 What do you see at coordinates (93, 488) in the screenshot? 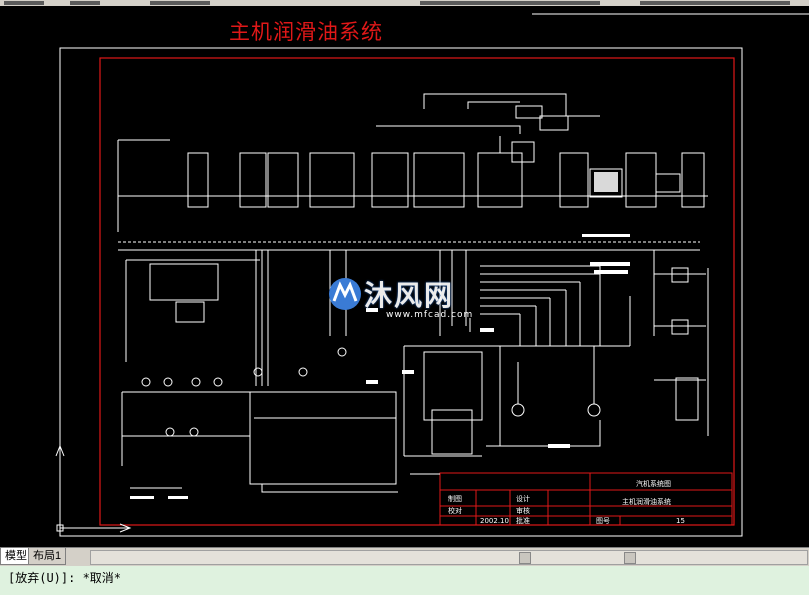
I see `ucs-axis-icon` at bounding box center [93, 488].